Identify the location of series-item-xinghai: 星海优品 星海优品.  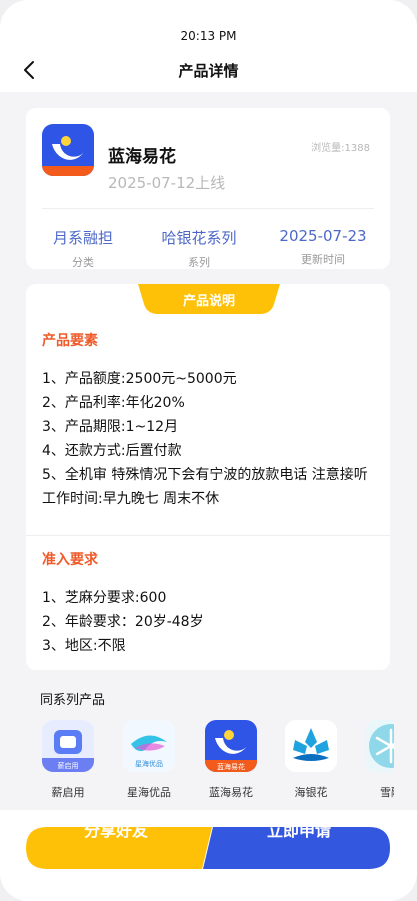
(149, 760).